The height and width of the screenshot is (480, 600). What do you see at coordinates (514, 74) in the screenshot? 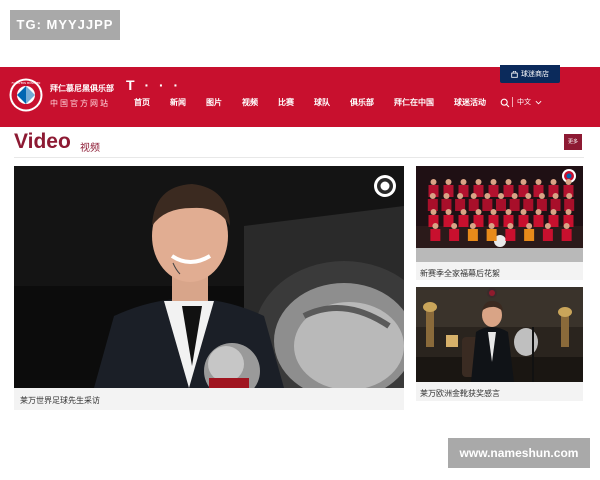
I see `store-icon` at bounding box center [514, 74].